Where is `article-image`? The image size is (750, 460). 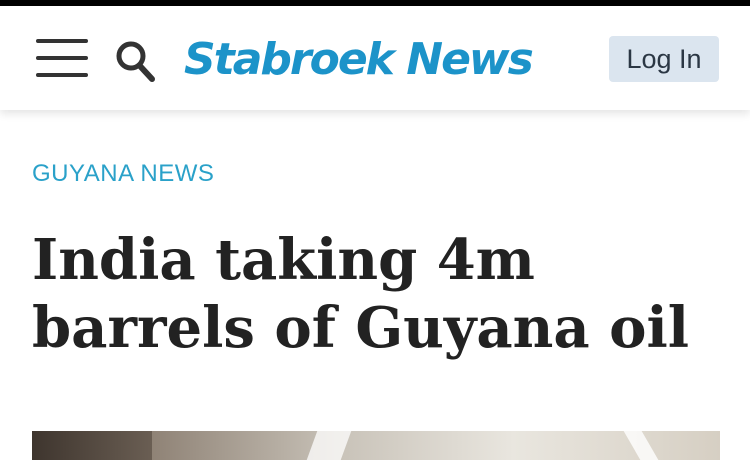 article-image is located at coordinates (376, 445).